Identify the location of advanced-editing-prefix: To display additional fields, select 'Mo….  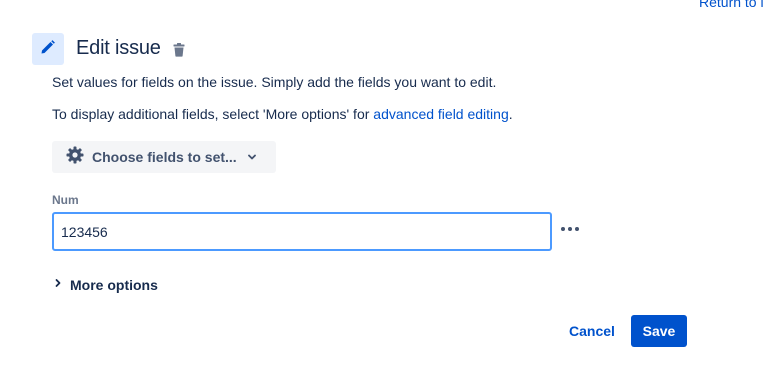
(213, 114).